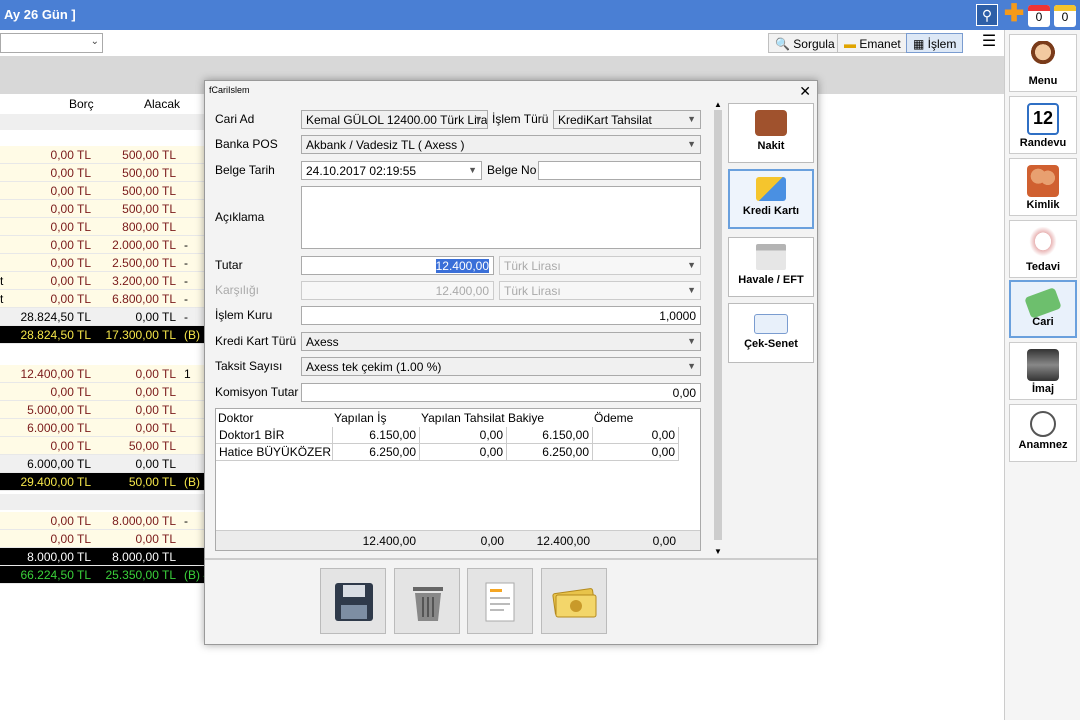 This screenshot has height=720, width=1080. What do you see at coordinates (397, 290) in the screenshot?
I see `karsiligi-input: 12.400,00` at bounding box center [397, 290].